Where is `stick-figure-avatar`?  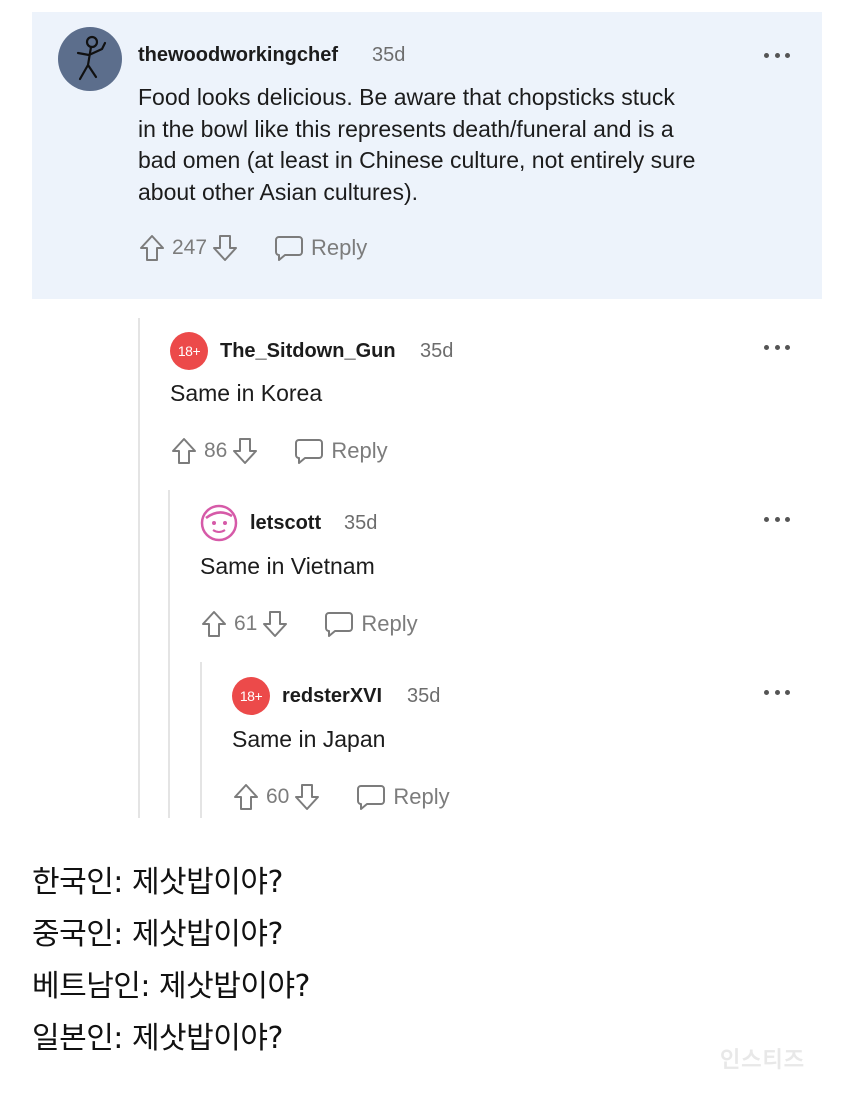 stick-figure-avatar is located at coordinates (90, 59).